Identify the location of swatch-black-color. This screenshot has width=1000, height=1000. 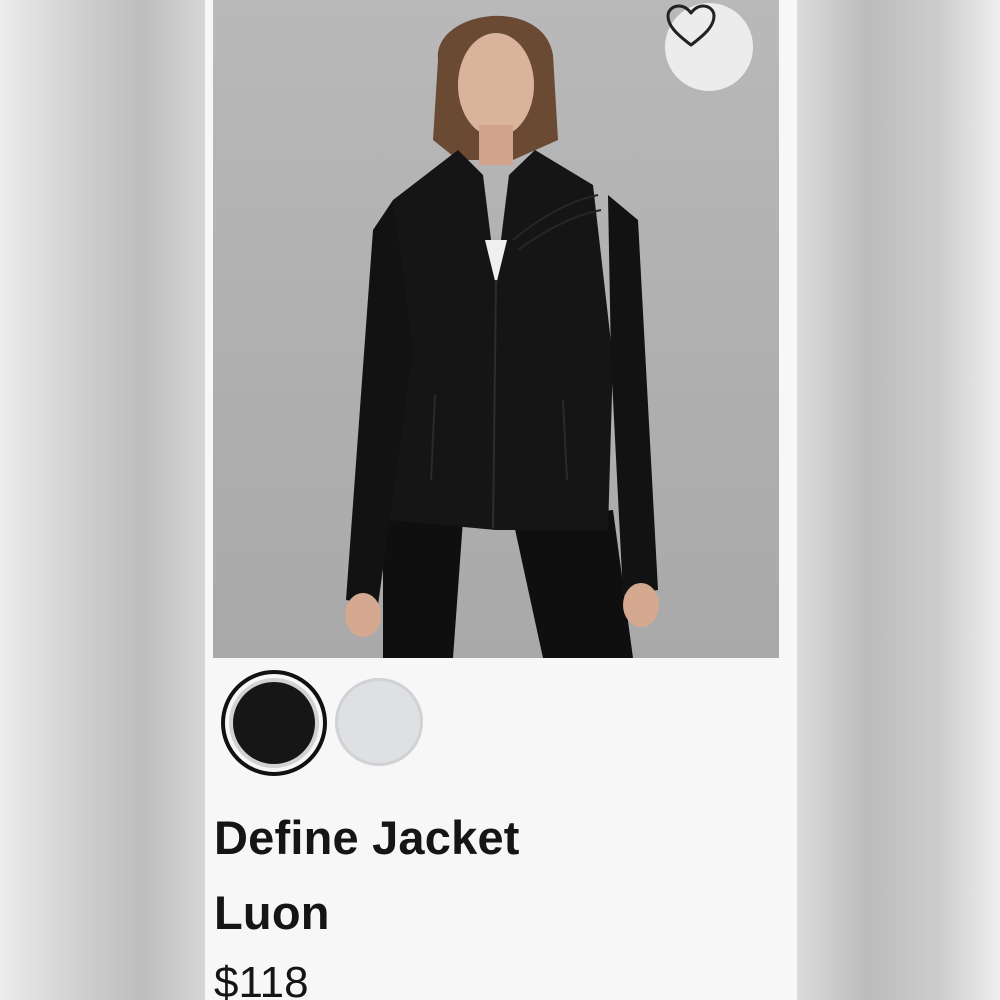
(274, 723).